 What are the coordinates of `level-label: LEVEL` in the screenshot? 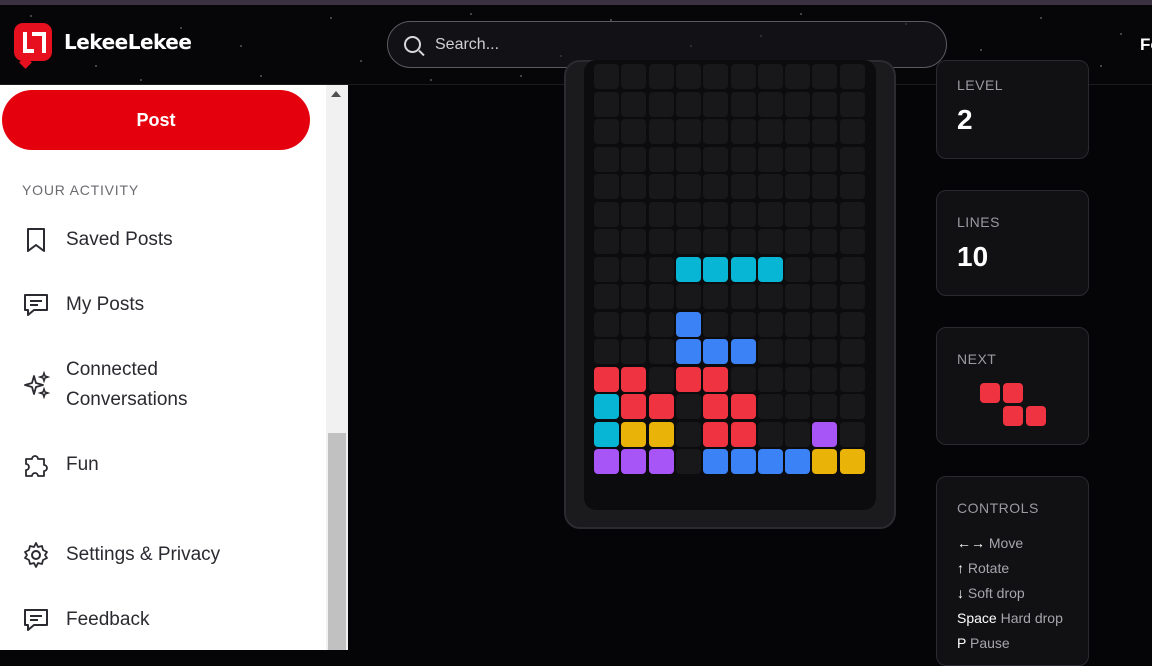 It's located at (980, 85).